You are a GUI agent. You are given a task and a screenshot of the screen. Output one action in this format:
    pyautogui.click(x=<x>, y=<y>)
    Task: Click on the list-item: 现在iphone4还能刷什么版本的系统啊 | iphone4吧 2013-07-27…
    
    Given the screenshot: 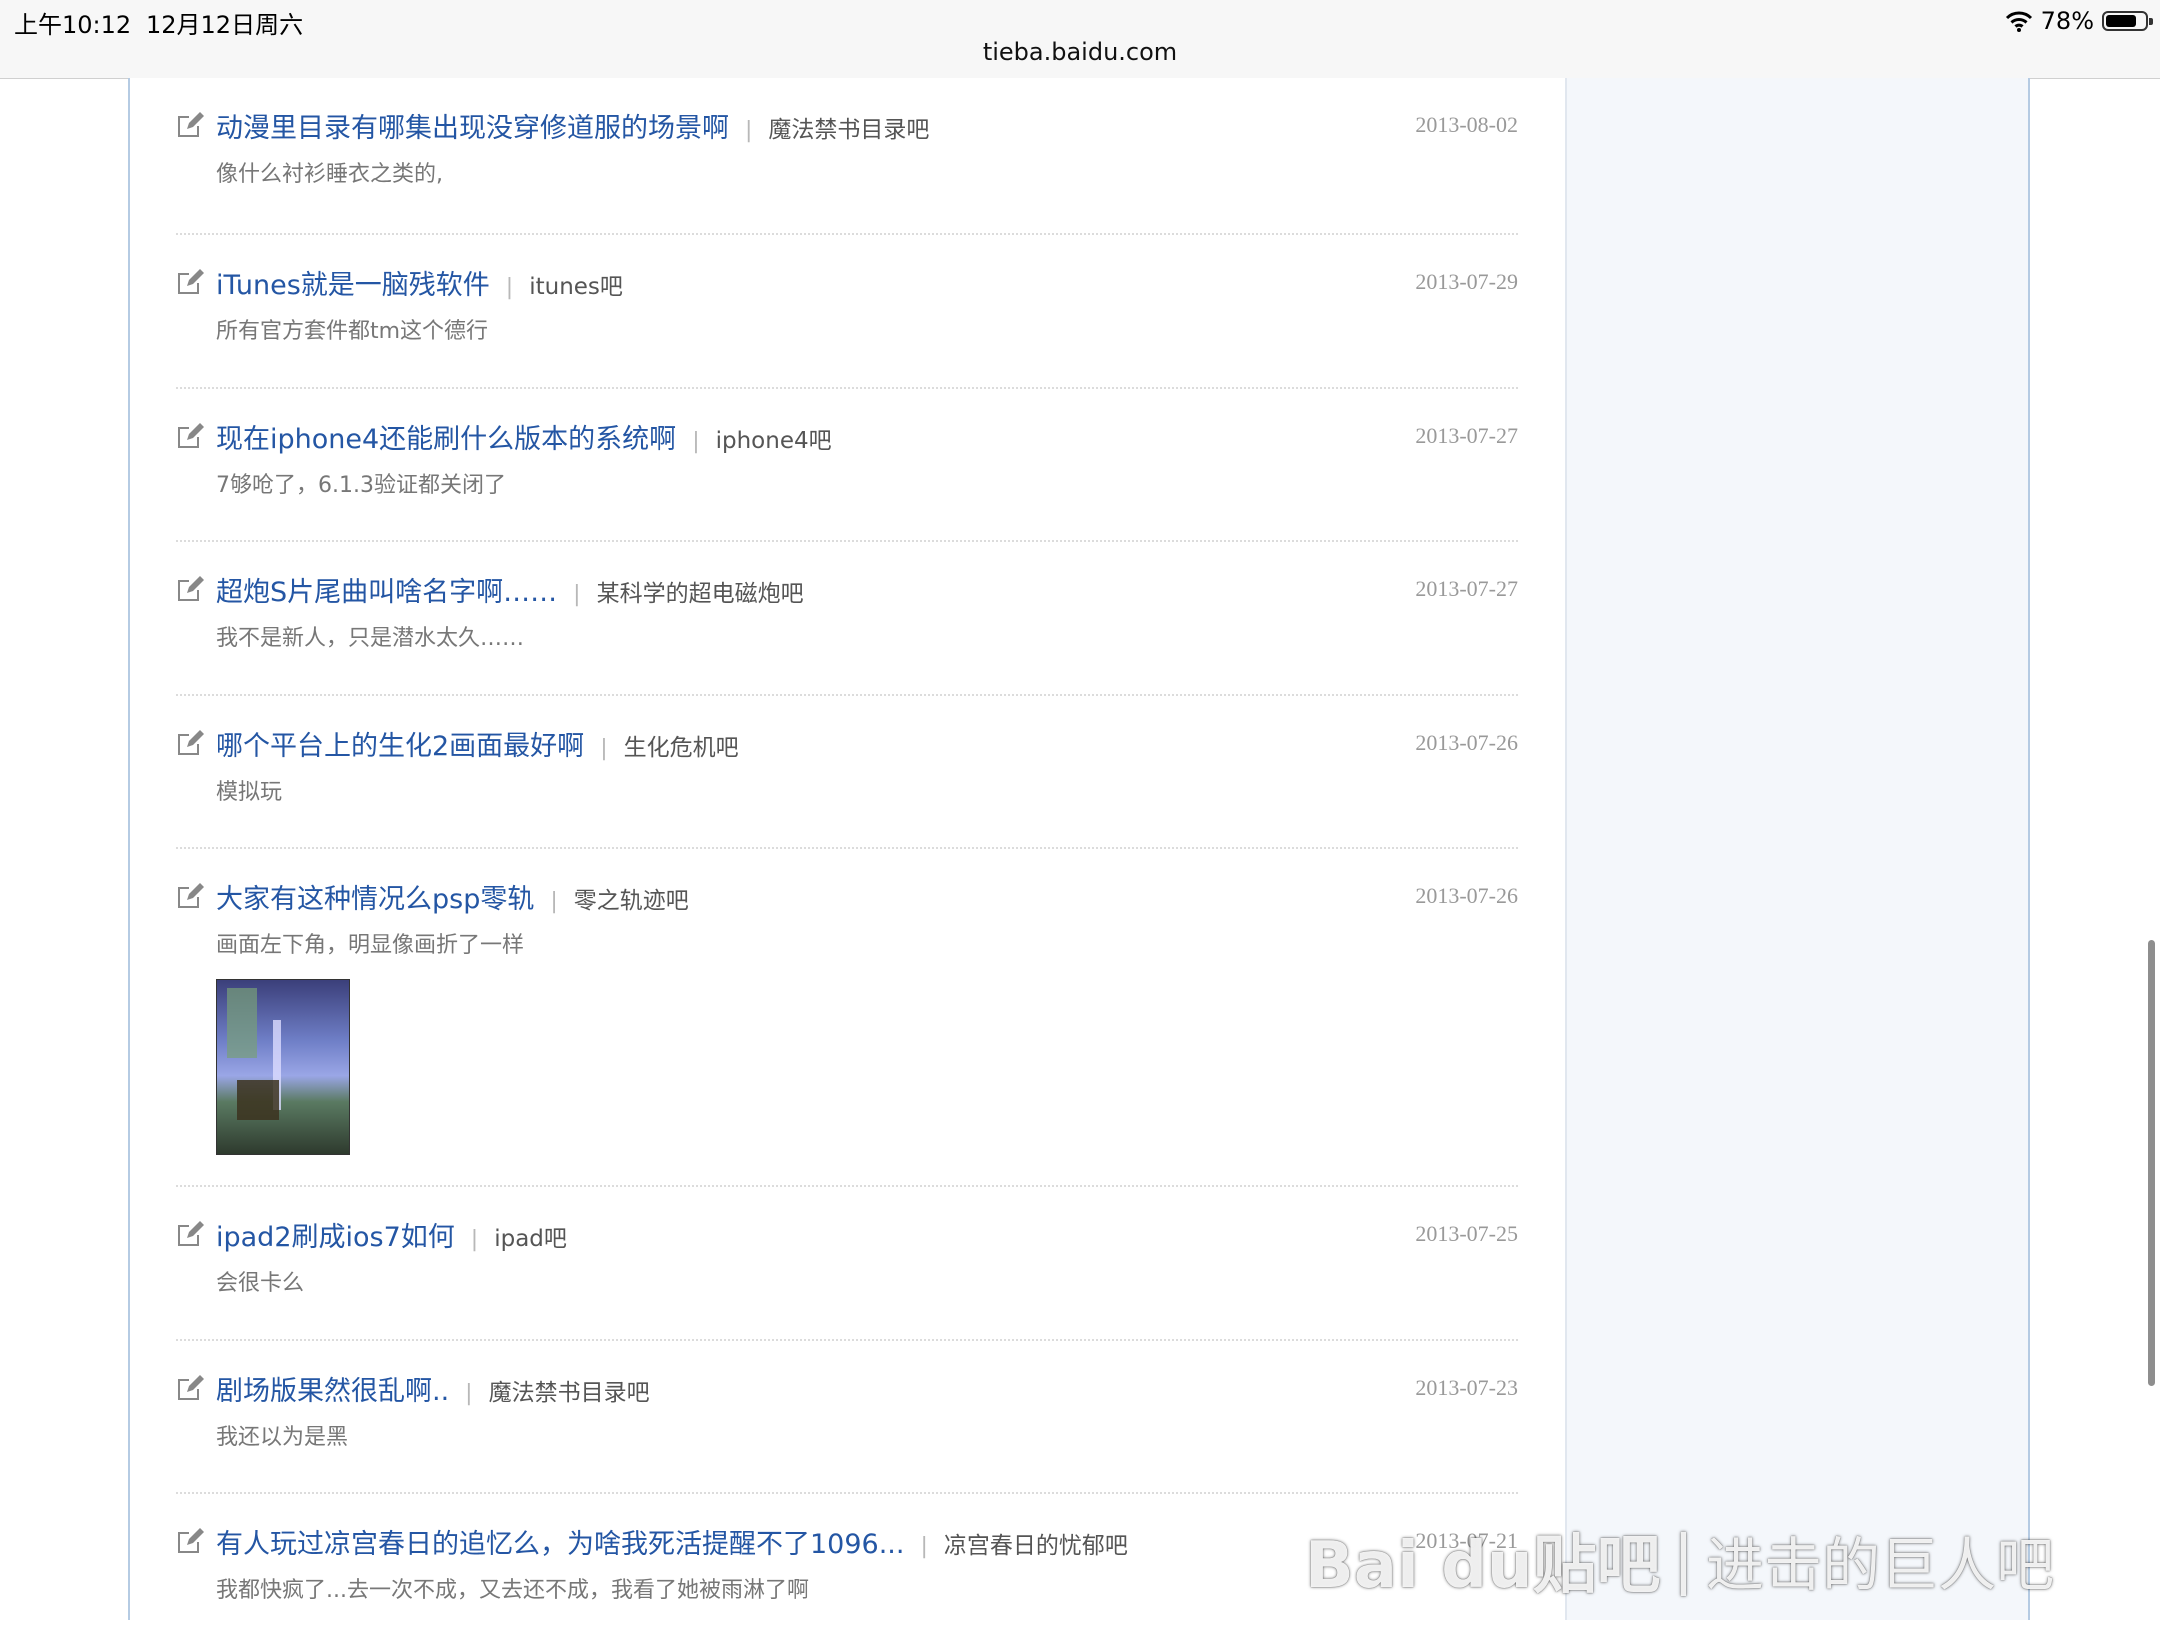 What is the action you would take?
    pyautogui.click(x=847, y=465)
    